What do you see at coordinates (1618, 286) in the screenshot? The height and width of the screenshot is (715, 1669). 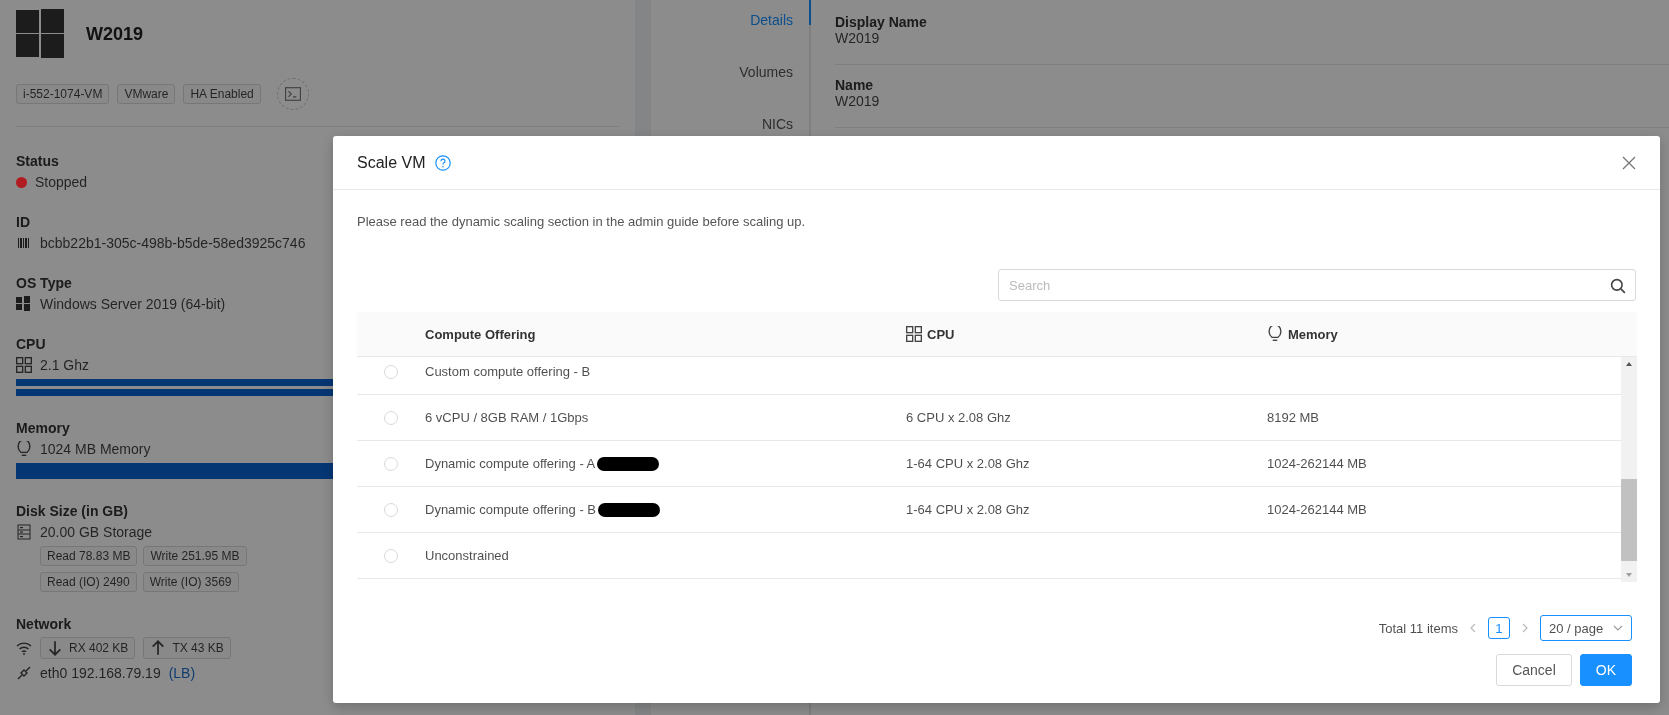 I see `search-icon` at bounding box center [1618, 286].